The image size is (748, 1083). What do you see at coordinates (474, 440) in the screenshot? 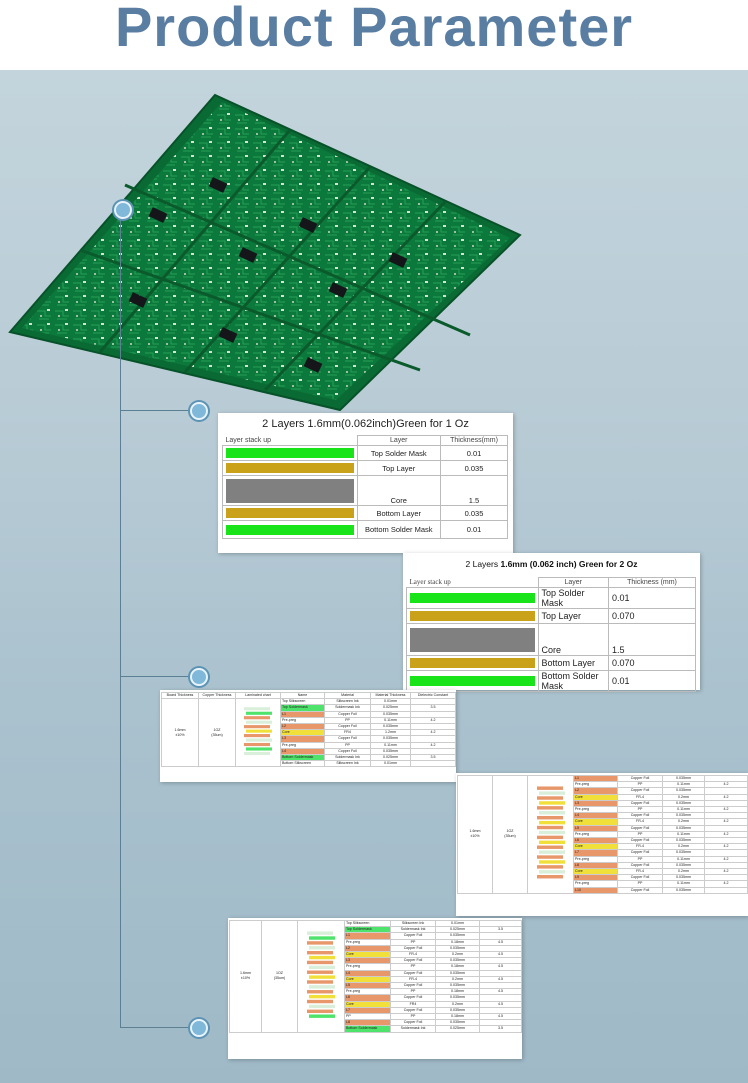
I see `header-thickness: Thickness(mm)` at bounding box center [474, 440].